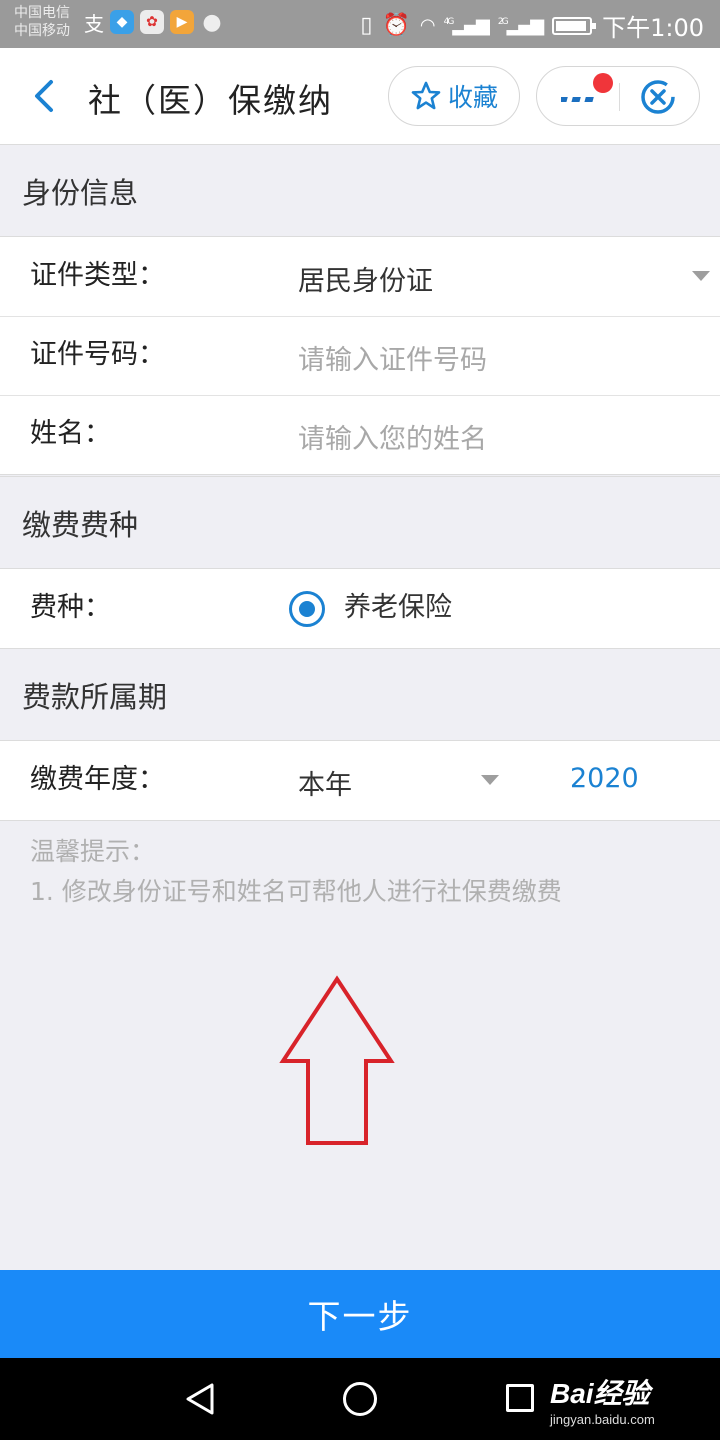  I want to click on section-title-period: 费款所属期, so click(360, 694).